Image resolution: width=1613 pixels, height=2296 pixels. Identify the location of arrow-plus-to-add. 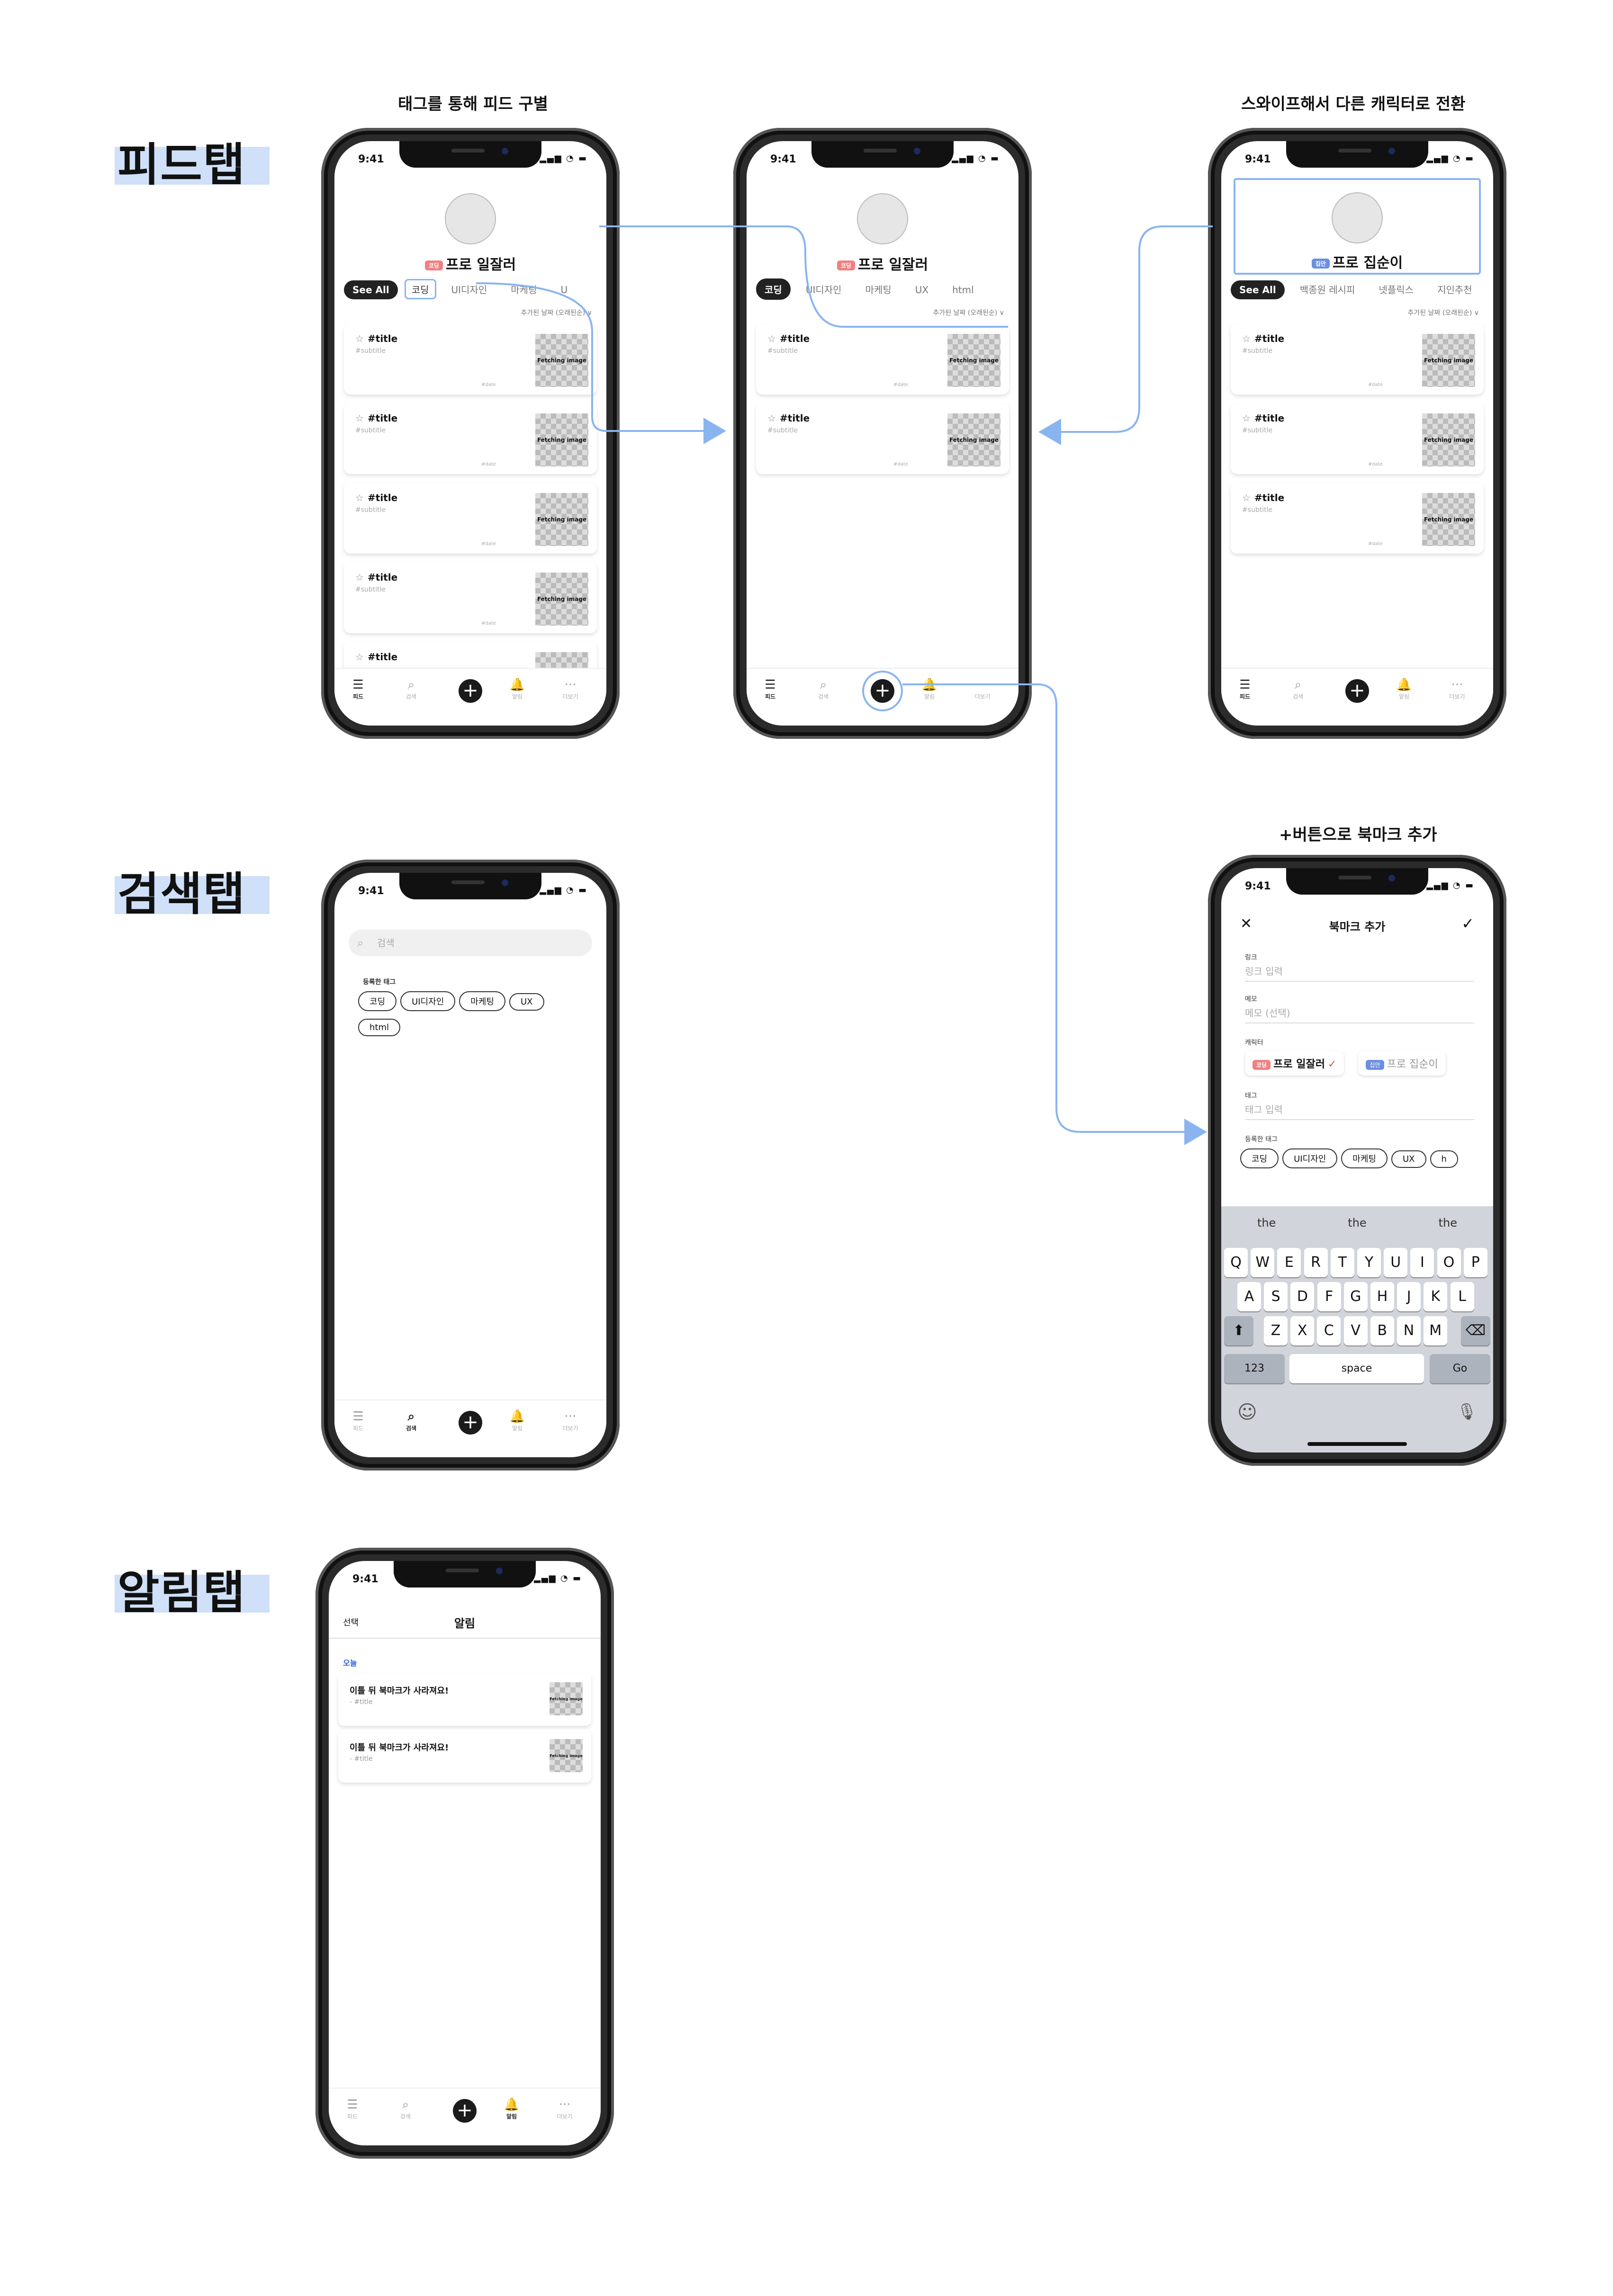
(1055, 914).